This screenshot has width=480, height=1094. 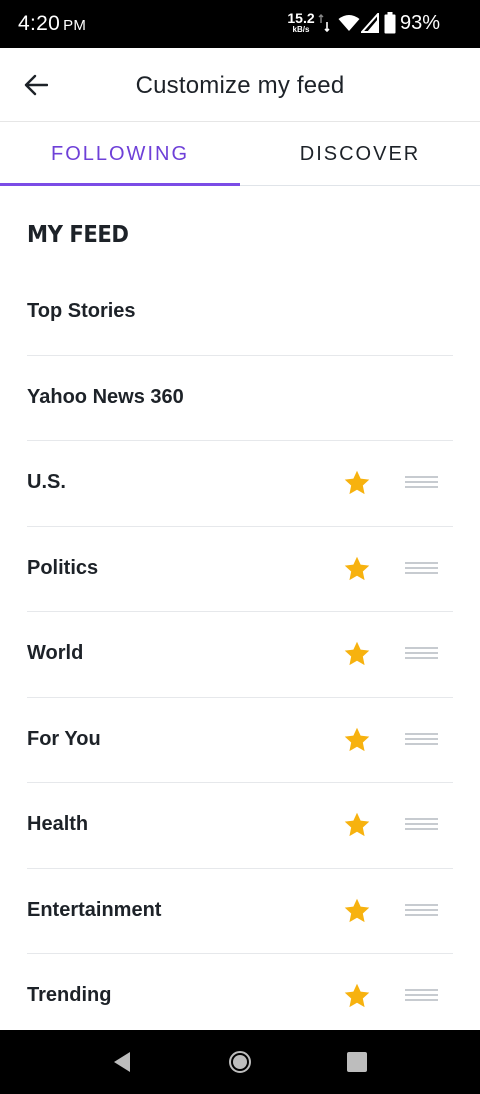 I want to click on feed-item-us: U.S., so click(x=240, y=484).